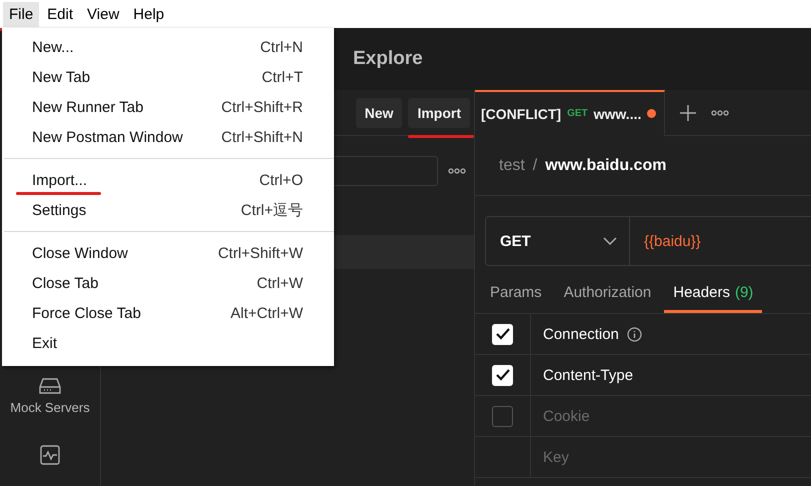 Image resolution: width=811 pixels, height=486 pixels. Describe the element at coordinates (566, 416) in the screenshot. I see `header-key: Cookie` at that location.